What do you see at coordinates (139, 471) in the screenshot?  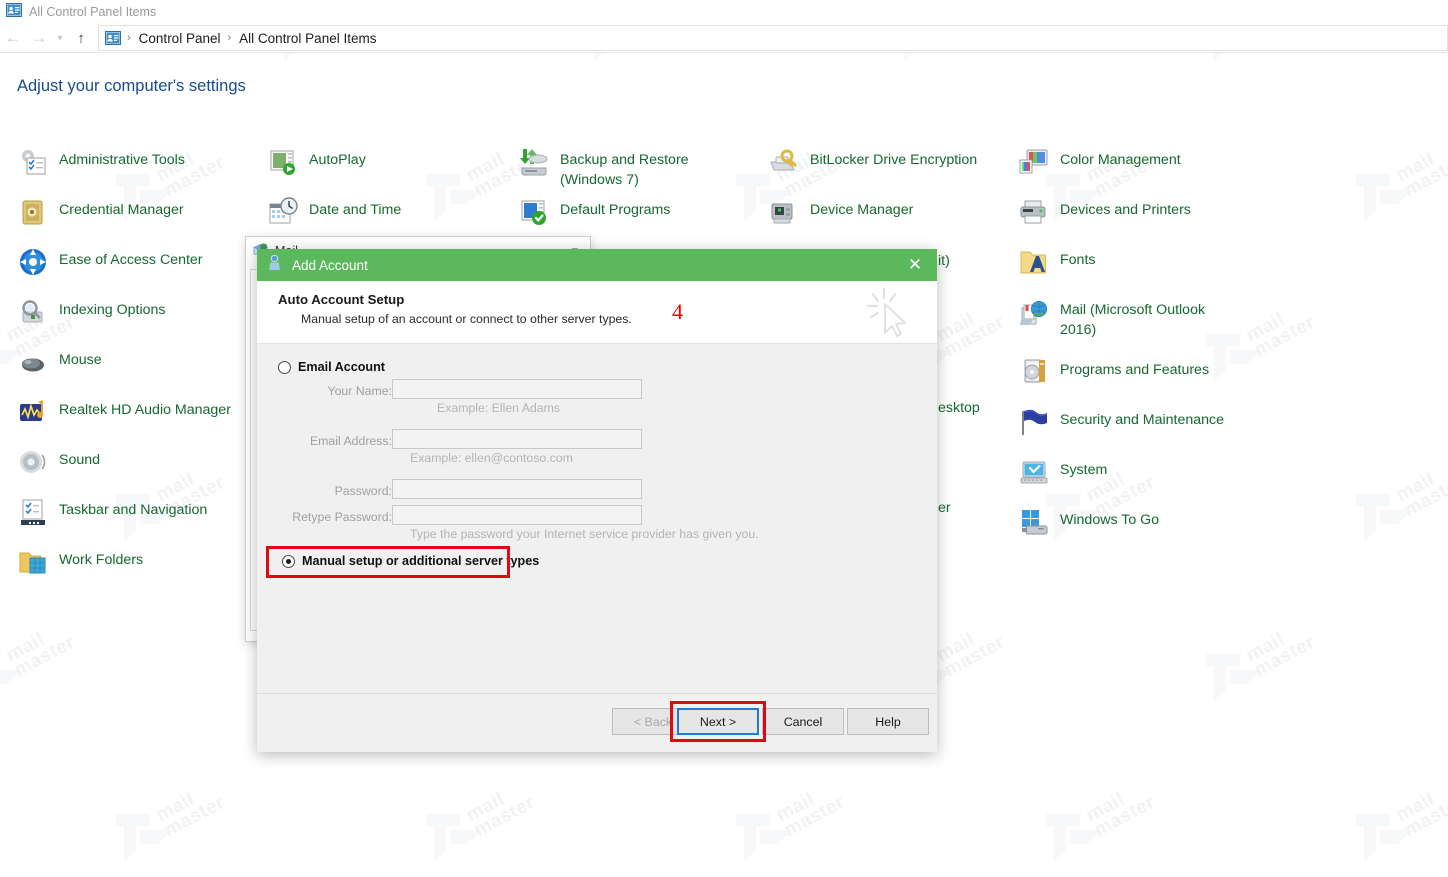 I see `control-panel-item: Sound` at bounding box center [139, 471].